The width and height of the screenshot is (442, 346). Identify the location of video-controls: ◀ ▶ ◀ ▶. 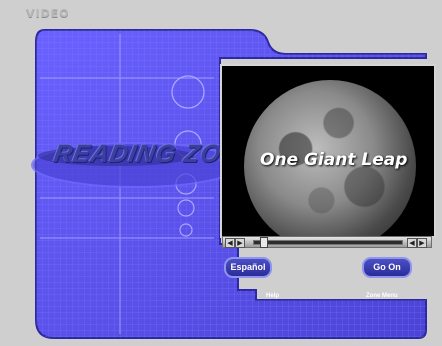
(327, 242).